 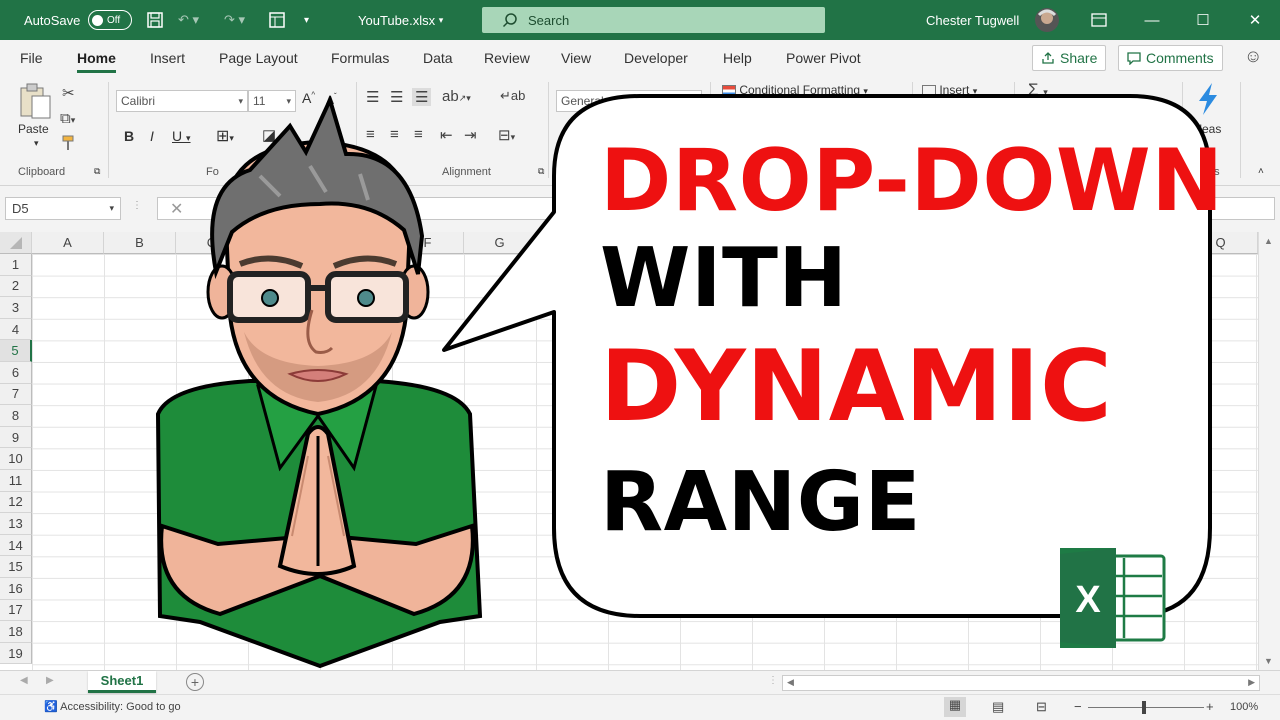 I want to click on vertical-scrollbar: ▲ ▼, so click(x=1269, y=451).